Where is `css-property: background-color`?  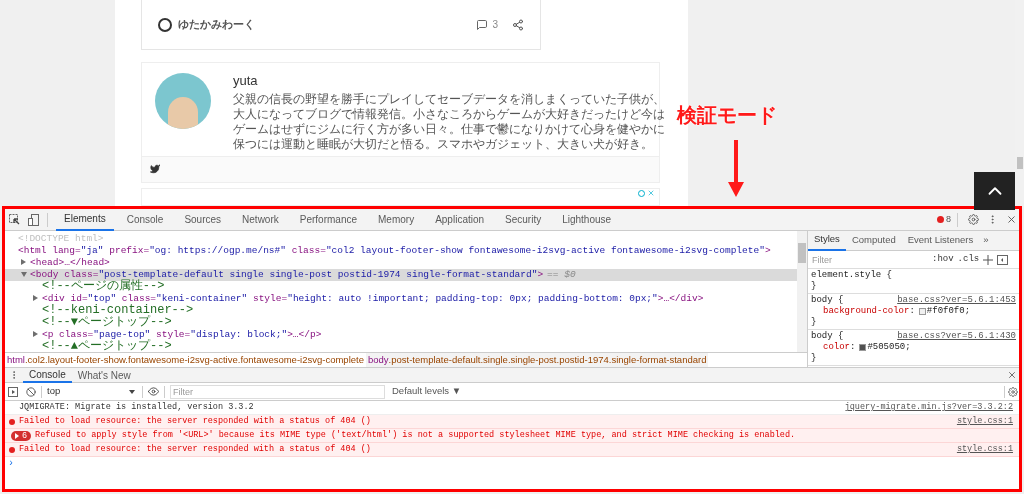 css-property: background-color is located at coordinates (866, 311).